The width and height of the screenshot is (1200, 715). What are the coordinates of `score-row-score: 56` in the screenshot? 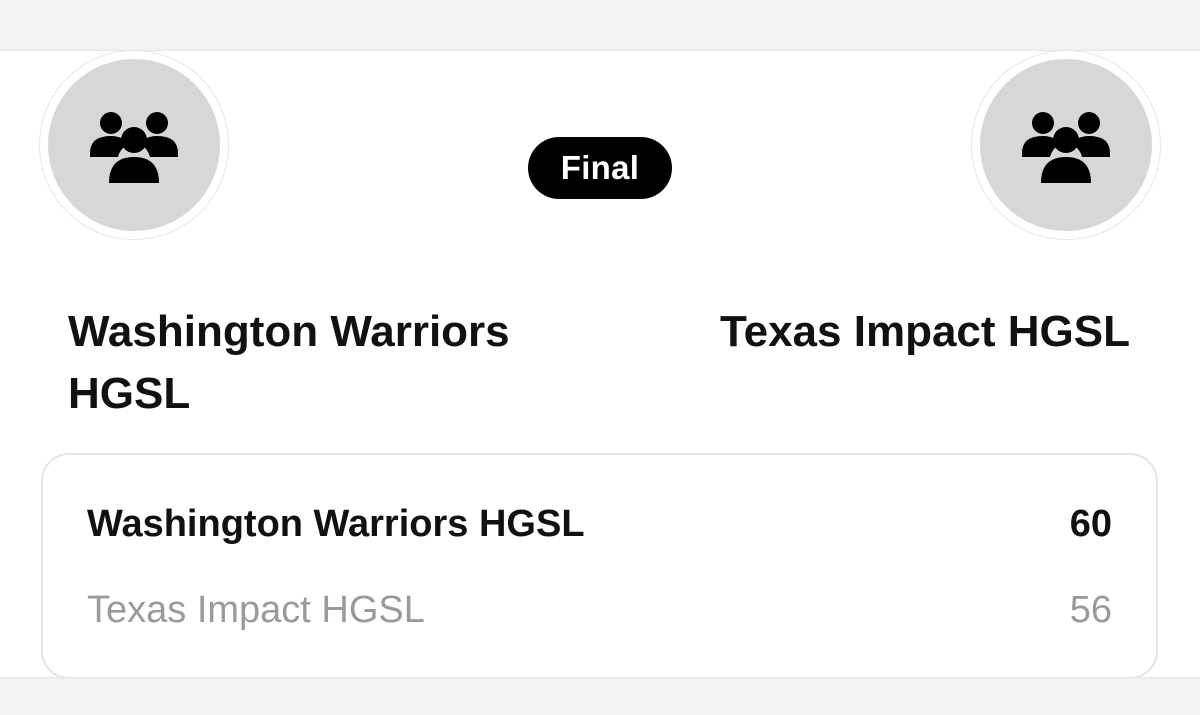 It's located at (1090, 610).